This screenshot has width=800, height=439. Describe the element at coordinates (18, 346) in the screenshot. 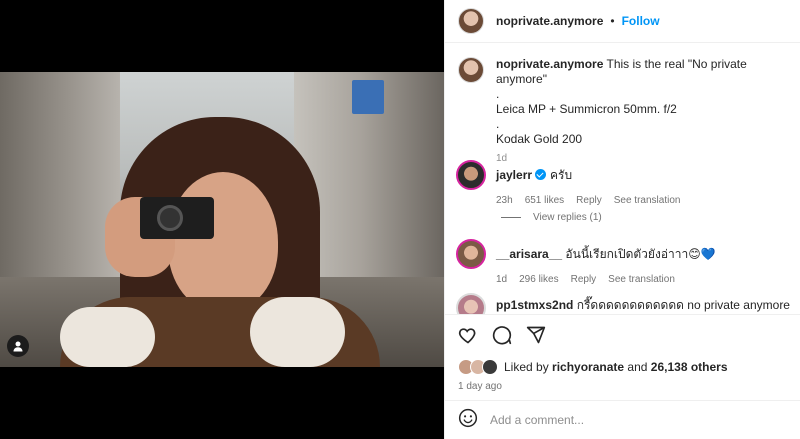

I see `user-tag-icon` at that location.